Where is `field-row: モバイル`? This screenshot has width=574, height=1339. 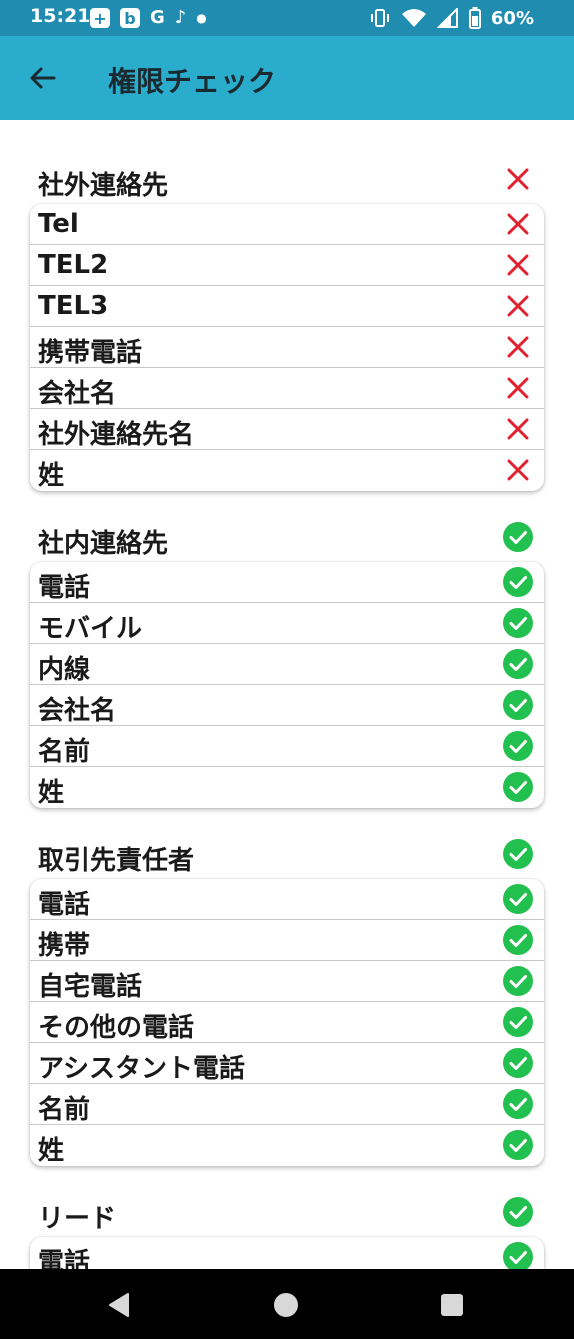 field-row: モバイル is located at coordinates (287, 623).